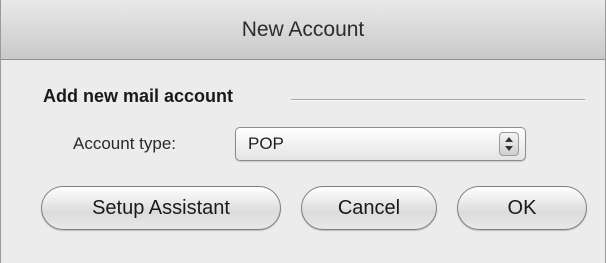  I want to click on ok-button: OK, so click(522, 208).